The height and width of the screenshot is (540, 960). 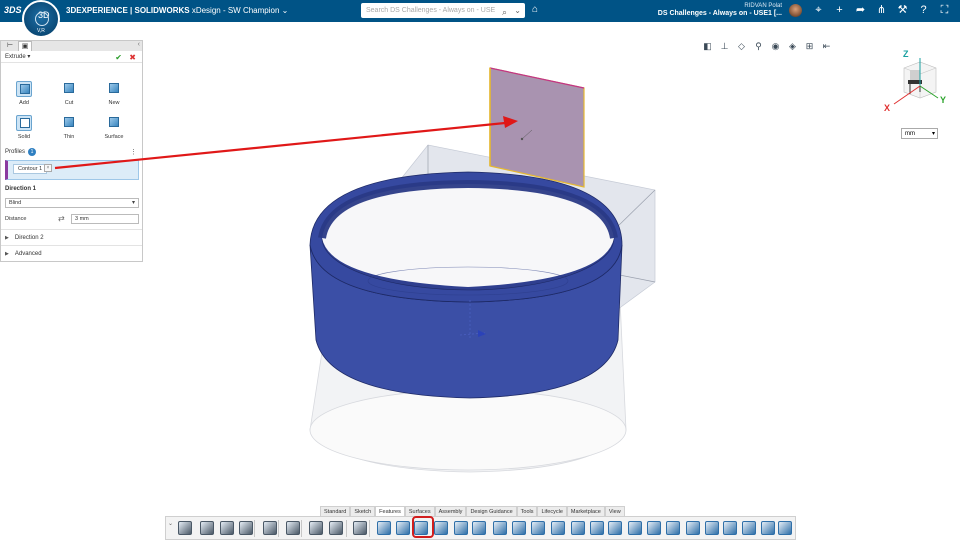 What do you see at coordinates (246, 528) in the screenshot?
I see `refresh-icon` at bounding box center [246, 528].